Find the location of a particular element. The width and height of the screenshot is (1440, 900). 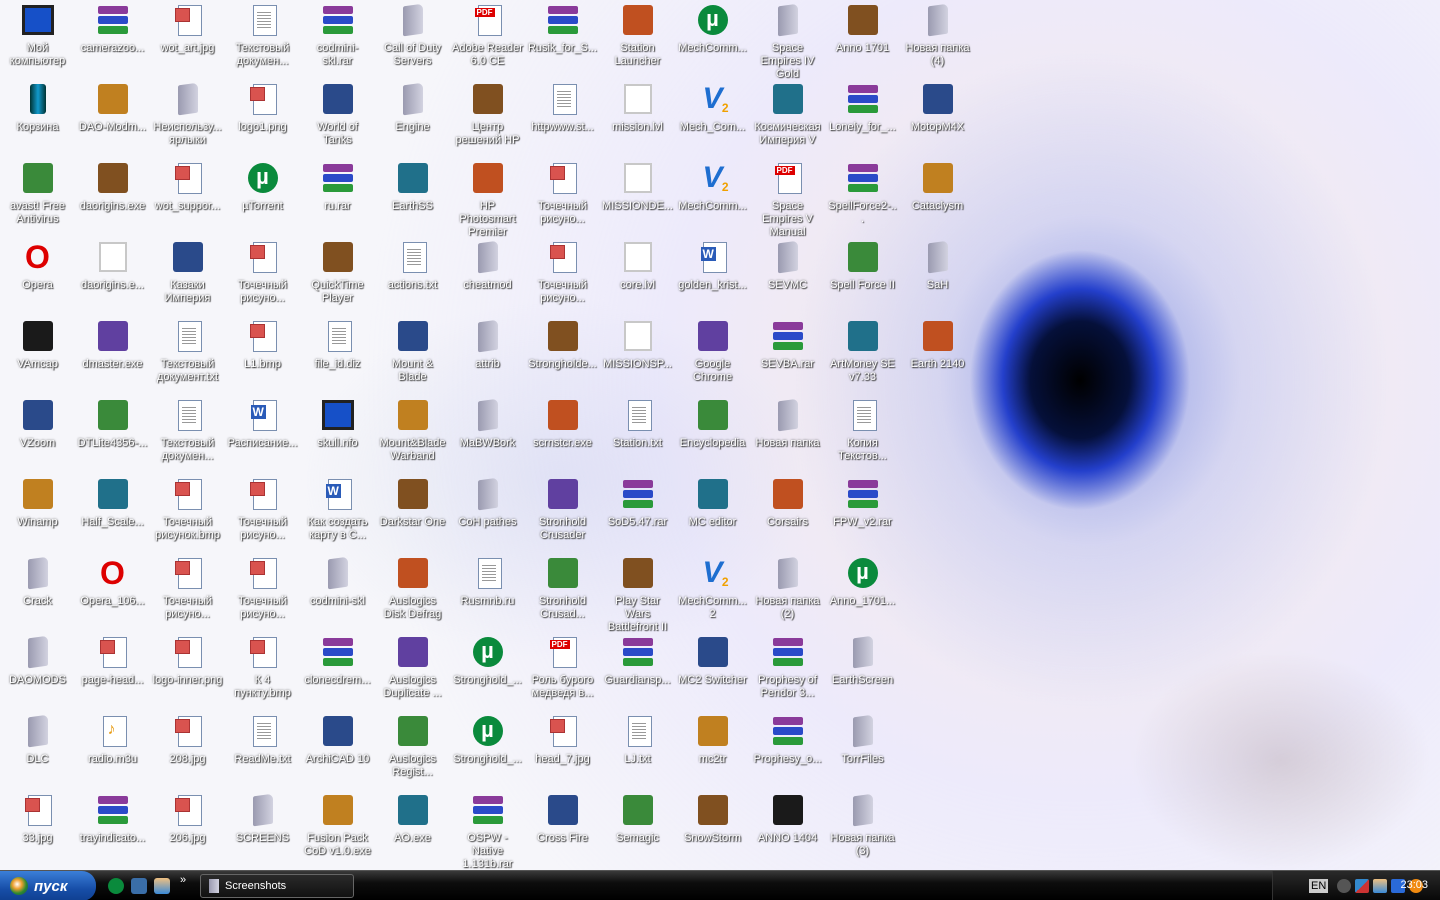

utorrent-icon is located at coordinates (116, 886).